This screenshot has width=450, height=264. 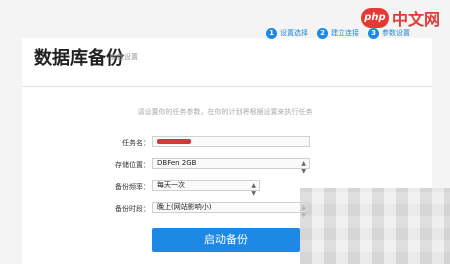 What do you see at coordinates (231, 210) in the screenshot?
I see `time-select: 晚上(网站影响小) ▲▼` at bounding box center [231, 210].